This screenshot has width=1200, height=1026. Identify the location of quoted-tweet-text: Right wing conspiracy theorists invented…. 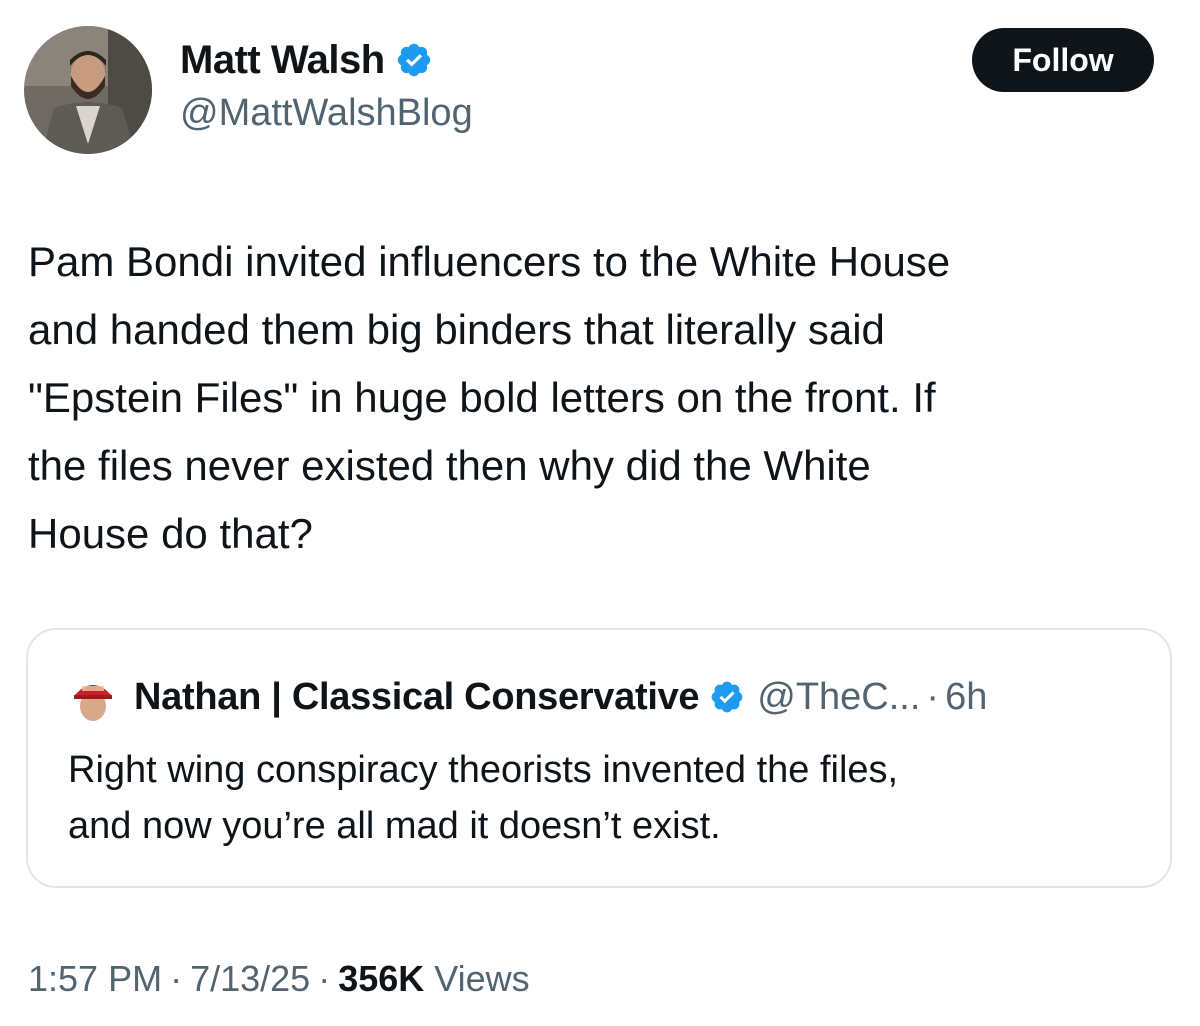
(483, 798).